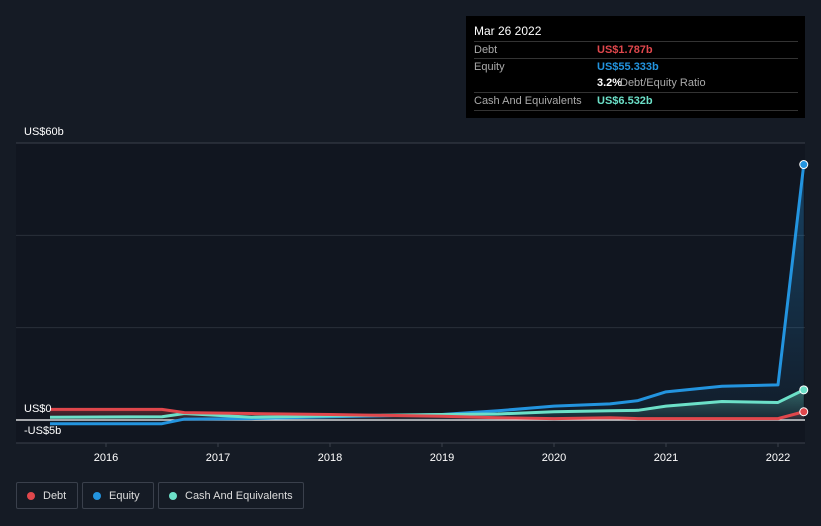 The width and height of the screenshot is (821, 526). I want to click on debt-dot-icon, so click(31, 495).